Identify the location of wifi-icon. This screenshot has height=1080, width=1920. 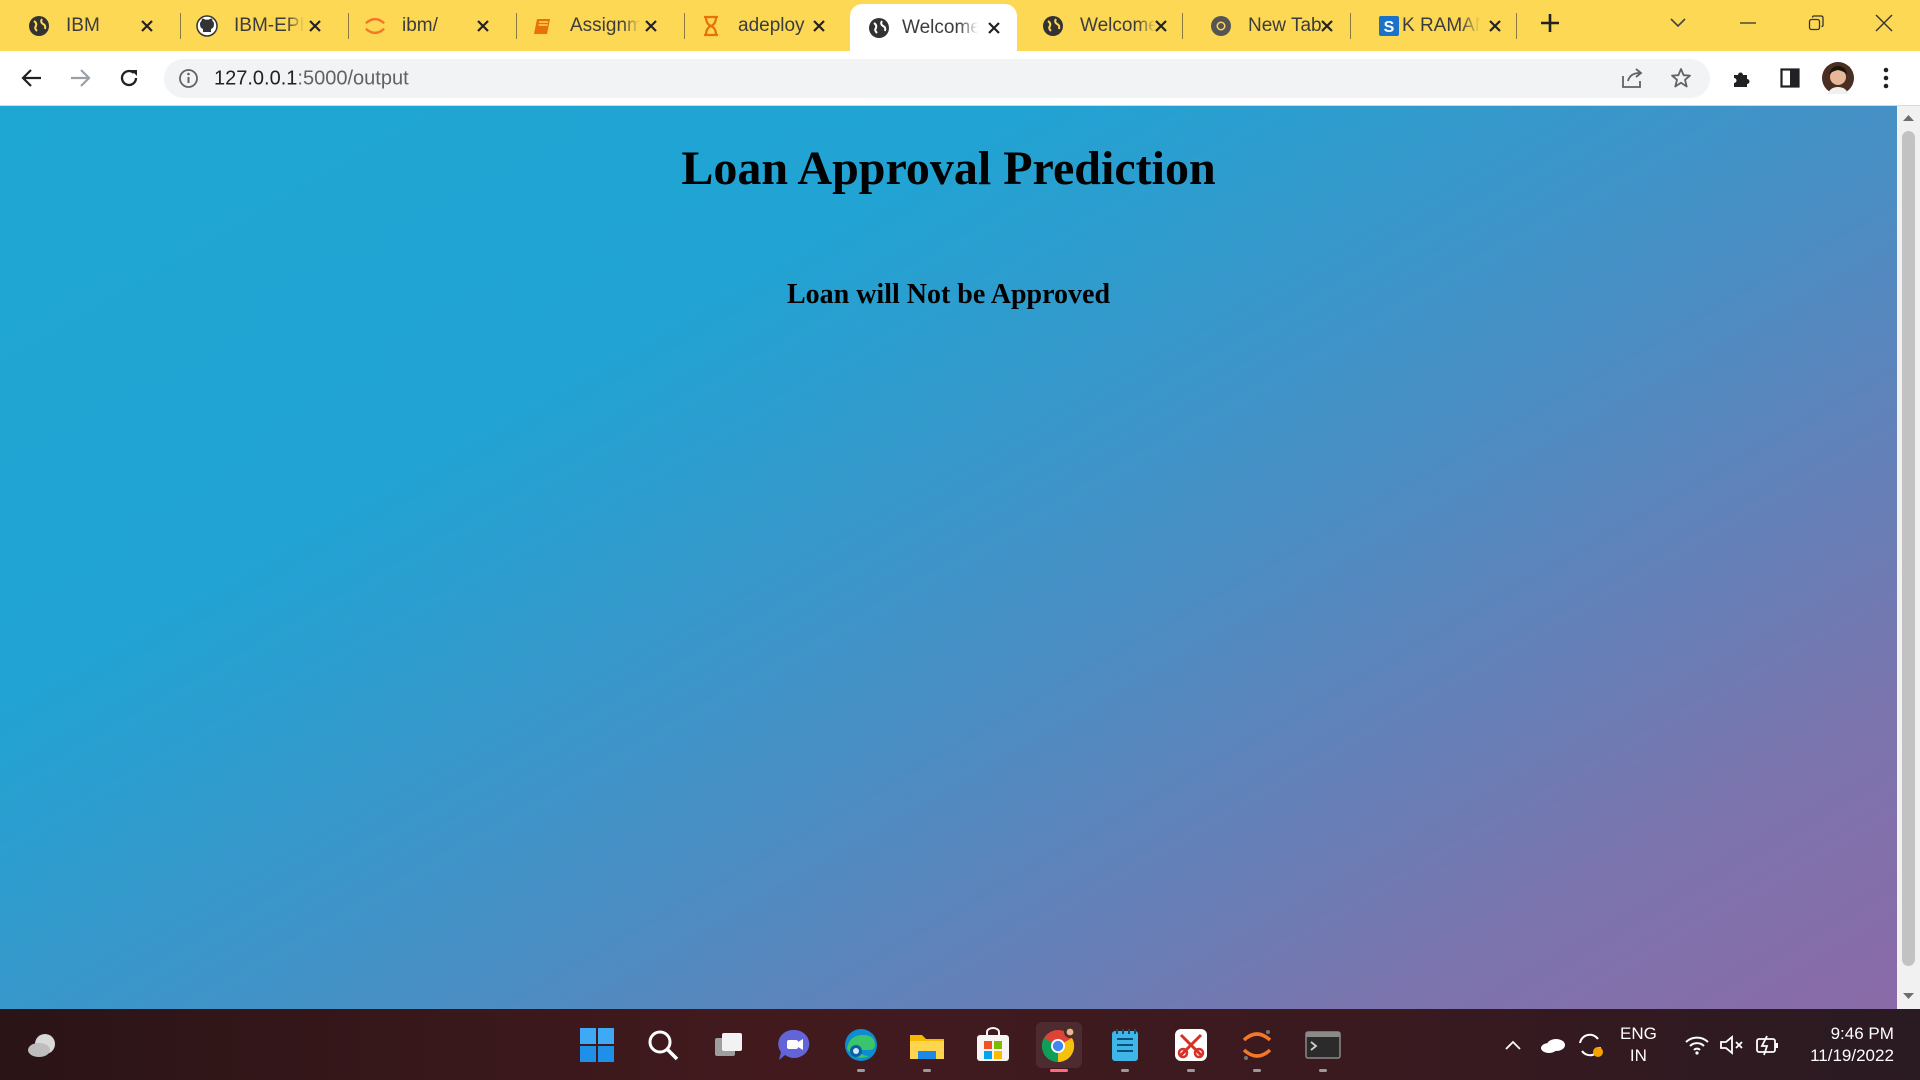
(1697, 1044).